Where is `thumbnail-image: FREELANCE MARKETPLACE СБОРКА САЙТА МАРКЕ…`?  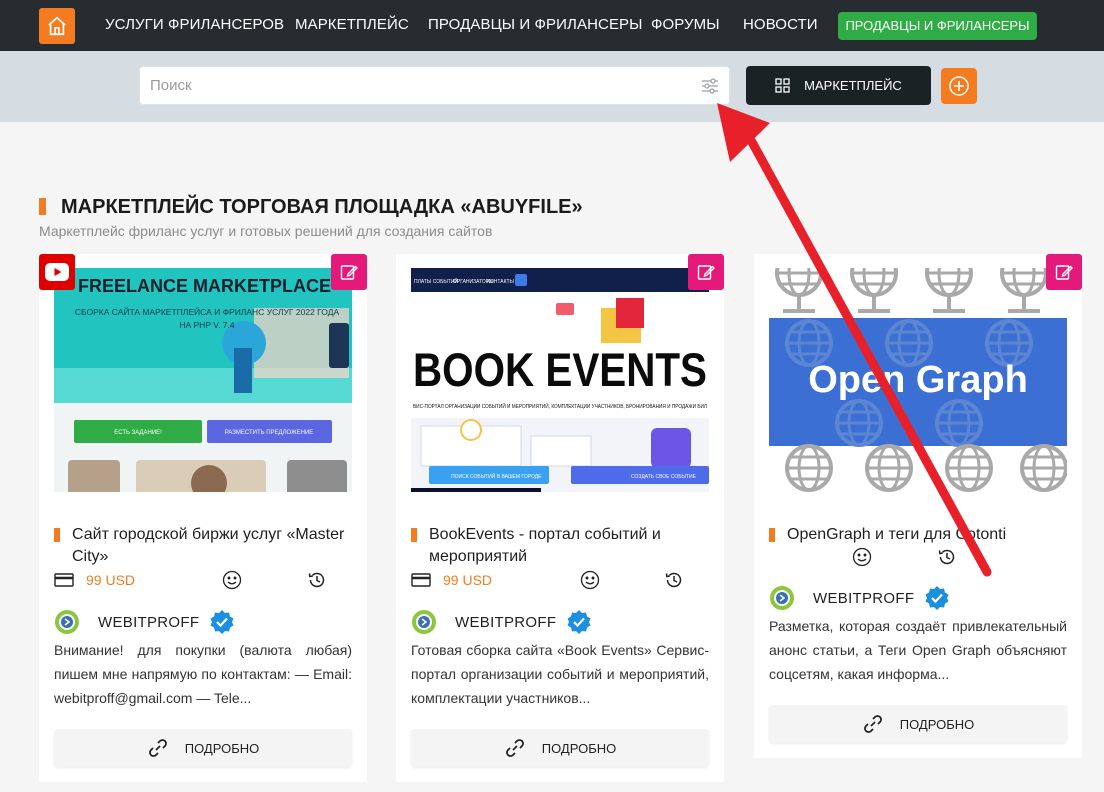 thumbnail-image: FREELANCE MARKETPLACE СБОРКА САЙТА МАРКЕ… is located at coordinates (203, 380).